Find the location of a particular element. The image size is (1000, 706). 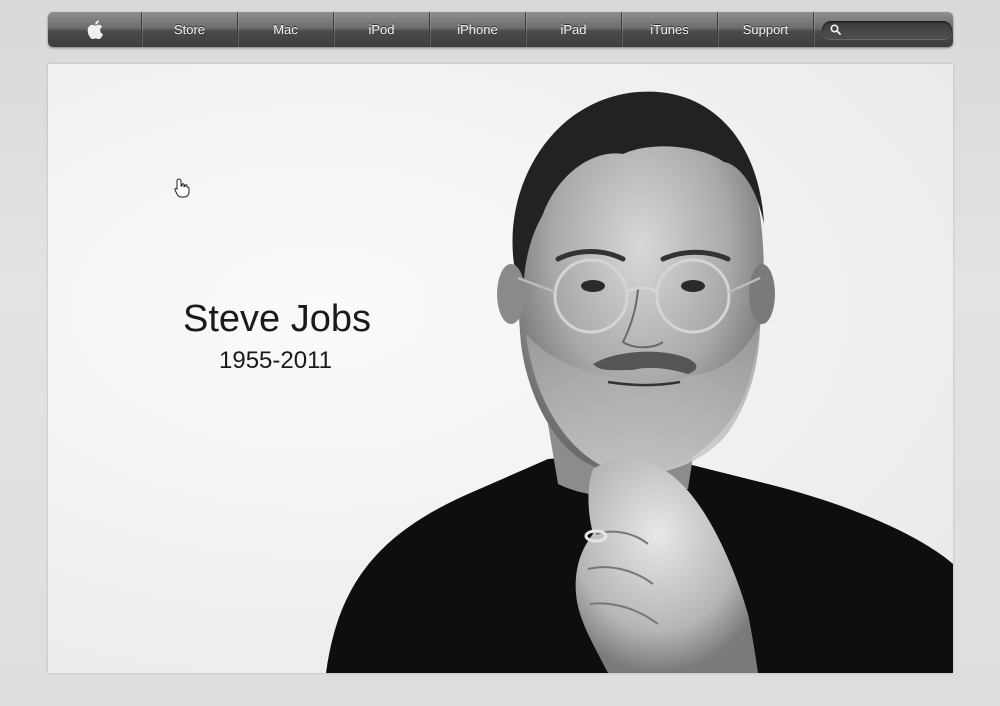

hand-pointer-icon is located at coordinates (182, 188).